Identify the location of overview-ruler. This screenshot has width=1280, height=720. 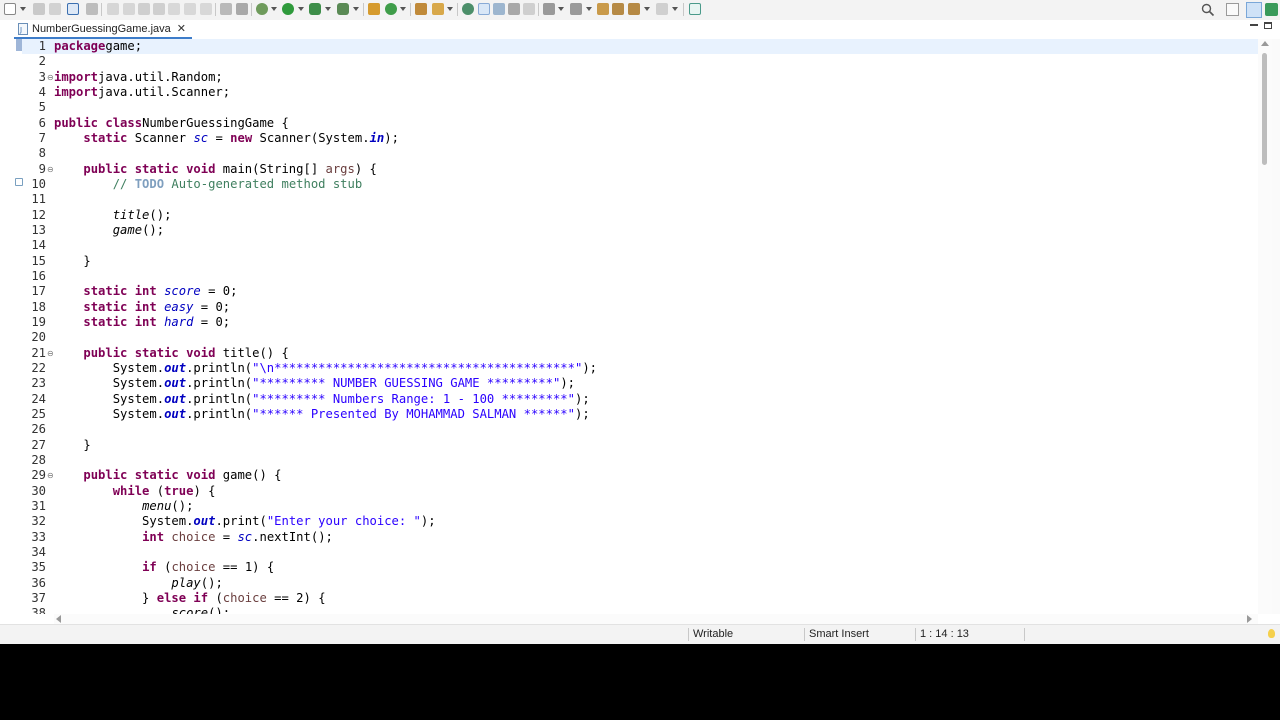
(1276, 326).